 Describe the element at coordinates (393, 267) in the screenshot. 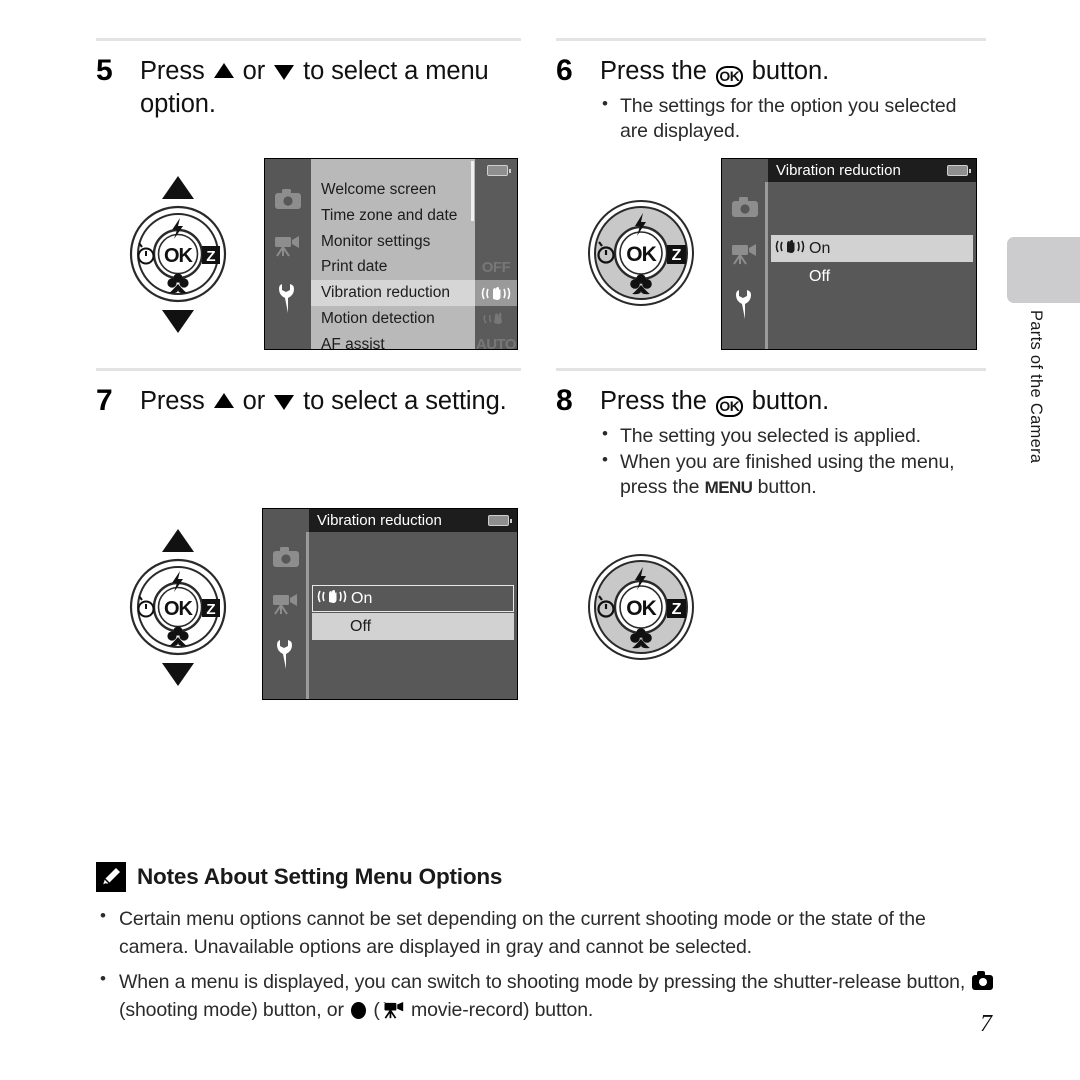

I see `menu-item-print-date: Print date` at that location.